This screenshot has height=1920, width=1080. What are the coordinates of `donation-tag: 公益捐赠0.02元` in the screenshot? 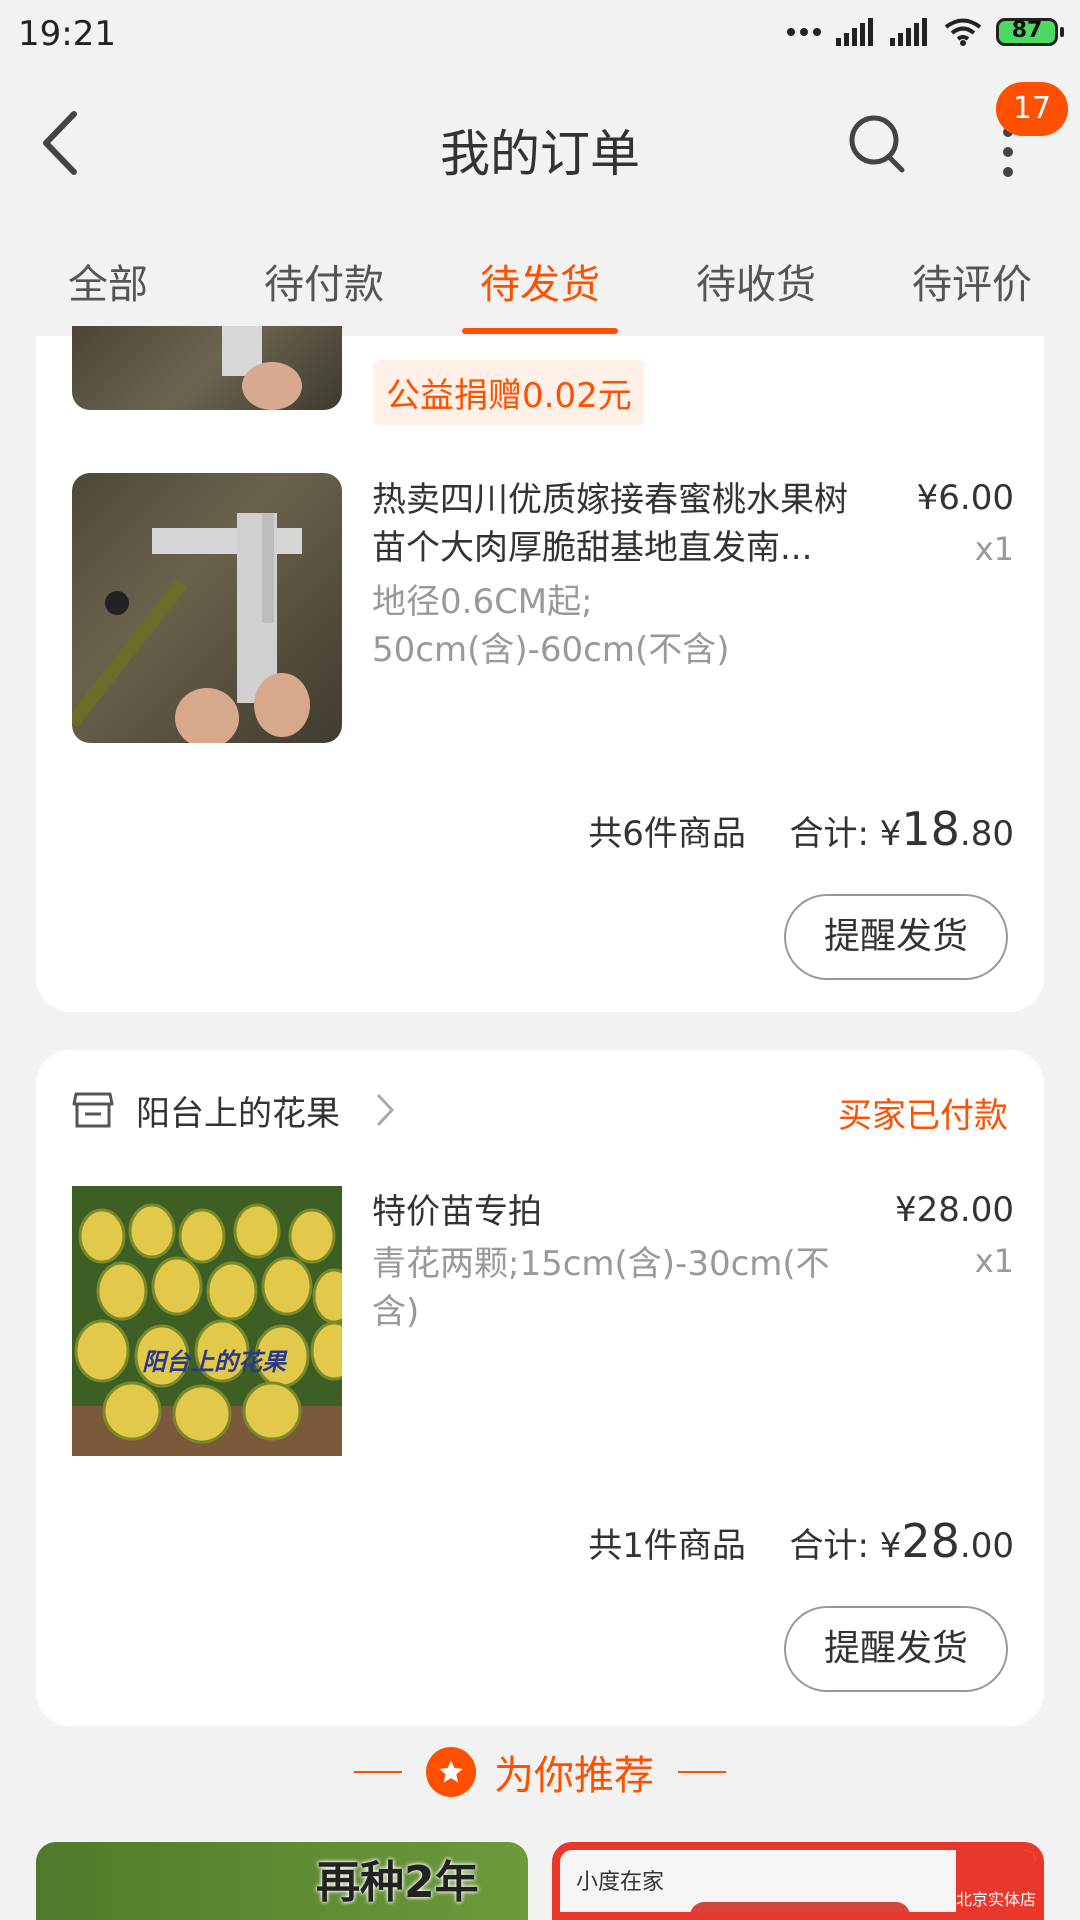 It's located at (509, 392).